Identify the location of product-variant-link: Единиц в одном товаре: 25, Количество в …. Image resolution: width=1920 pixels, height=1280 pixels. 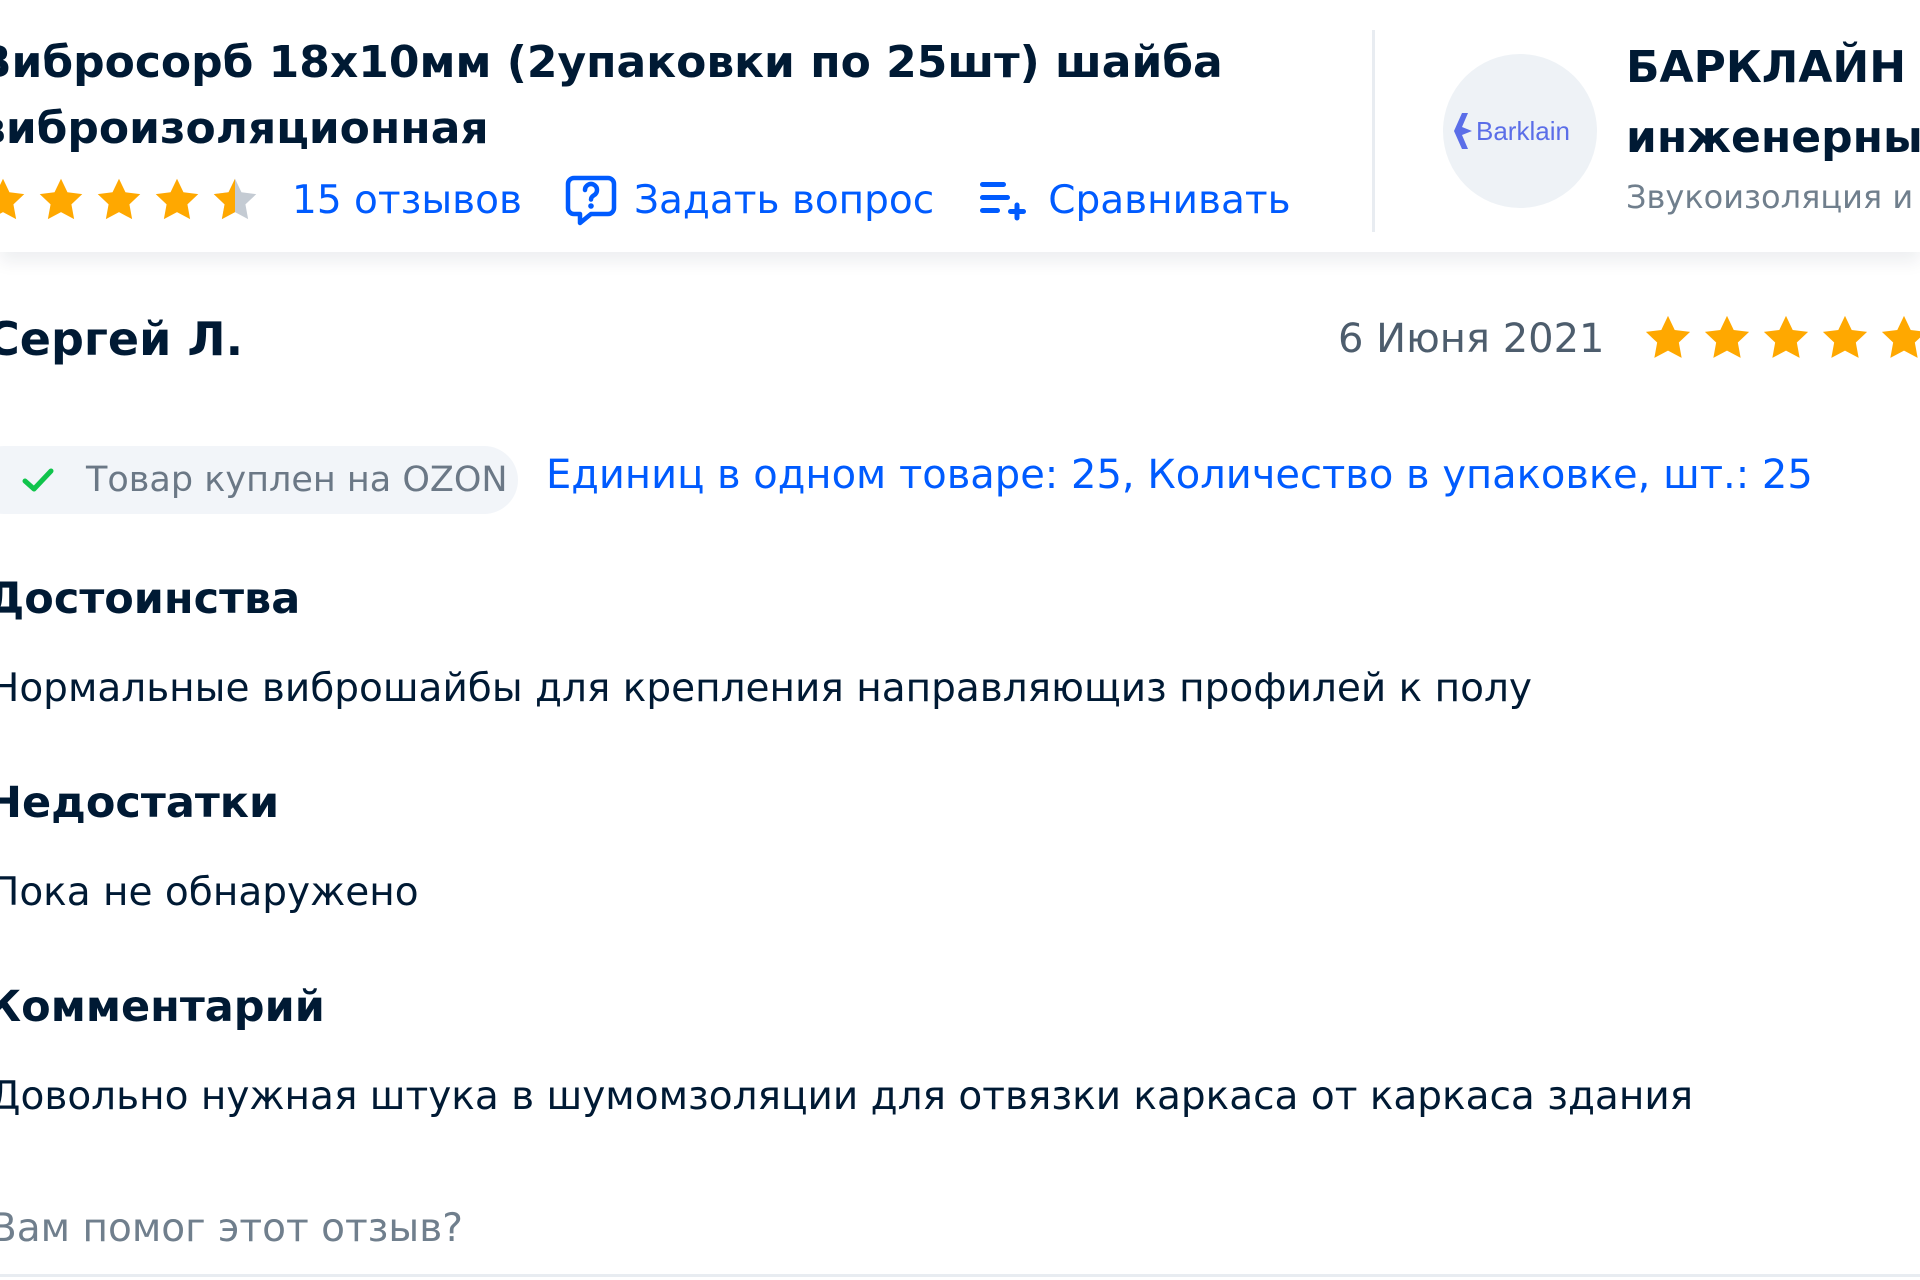
(1179, 475).